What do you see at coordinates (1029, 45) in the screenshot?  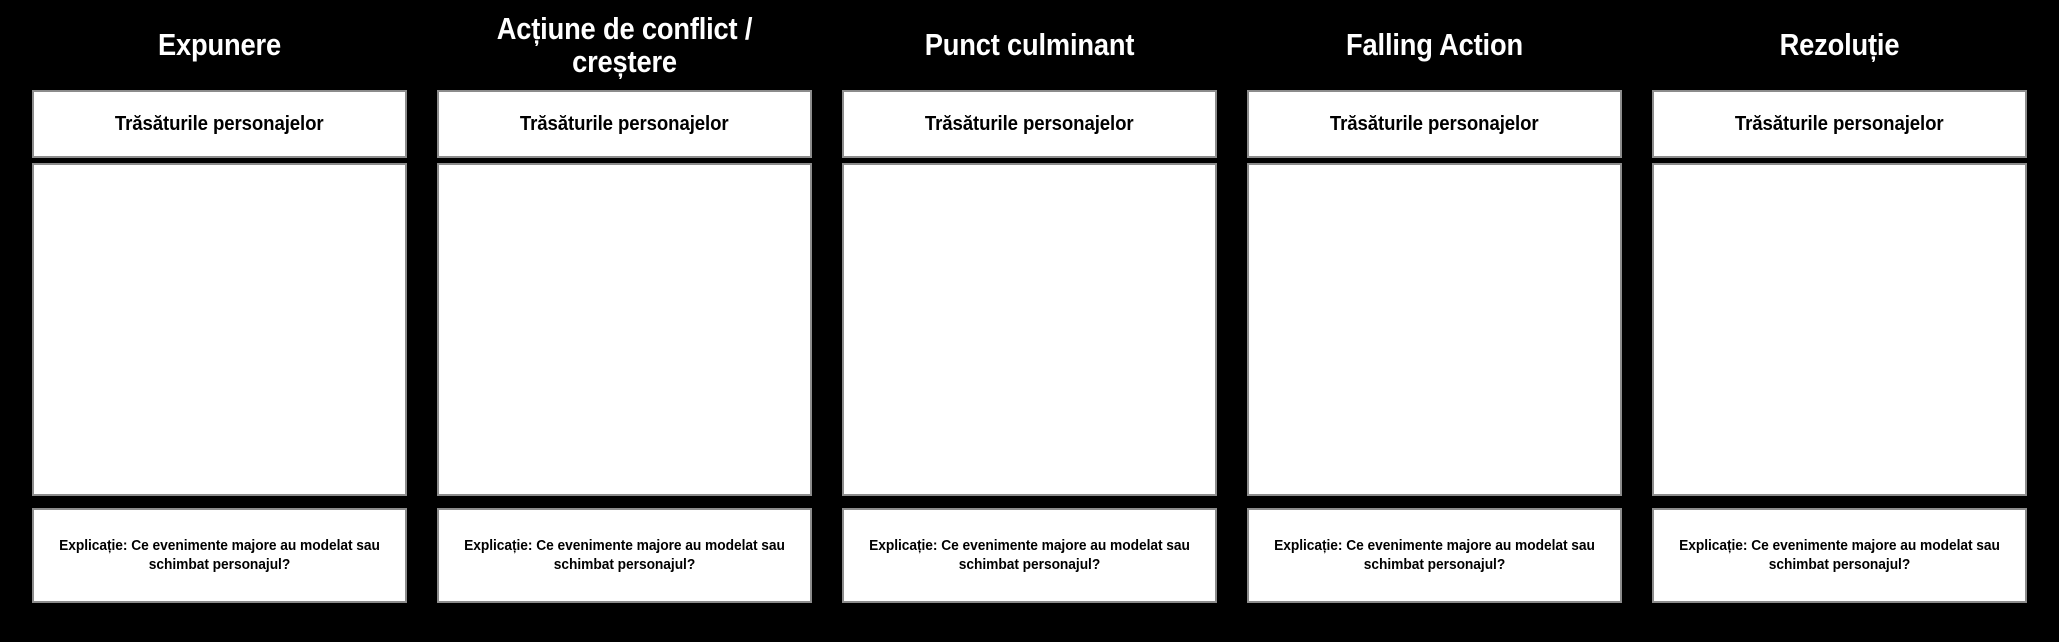 I see `column-heading: Punct culminant` at bounding box center [1029, 45].